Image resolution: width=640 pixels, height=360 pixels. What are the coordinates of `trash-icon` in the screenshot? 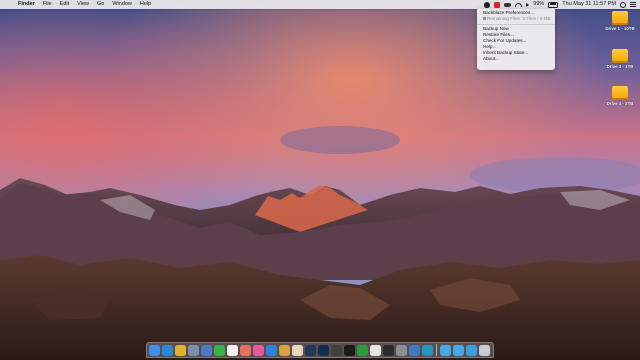 It's located at (484, 350).